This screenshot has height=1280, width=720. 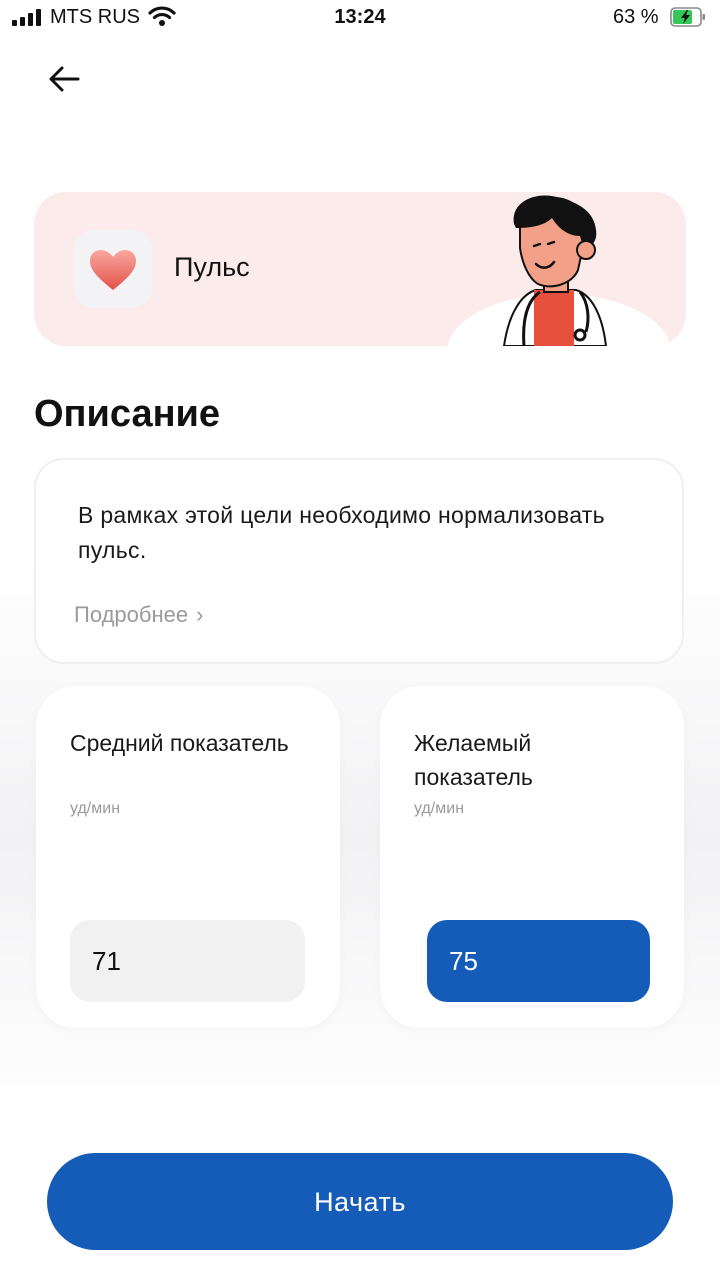 What do you see at coordinates (532, 857) in the screenshot?
I see `target-metric-card: Желаемый показатель уд/мин 75` at bounding box center [532, 857].